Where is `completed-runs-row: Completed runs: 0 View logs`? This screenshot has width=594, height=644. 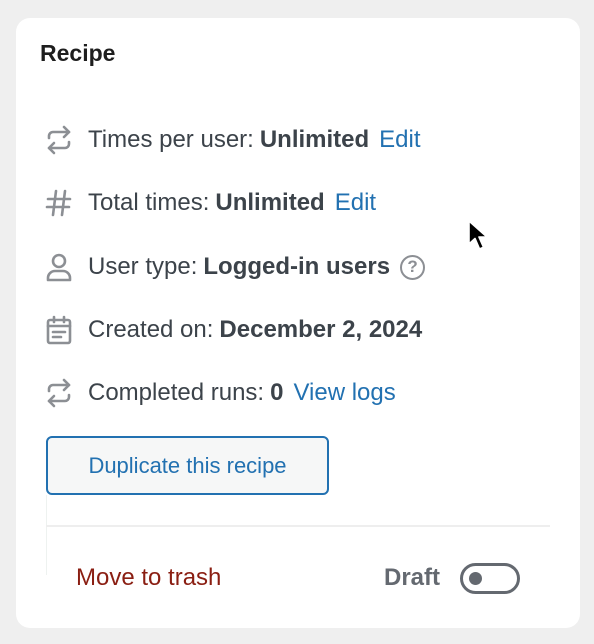
completed-runs-row: Completed runs: 0 View logs is located at coordinates (220, 393).